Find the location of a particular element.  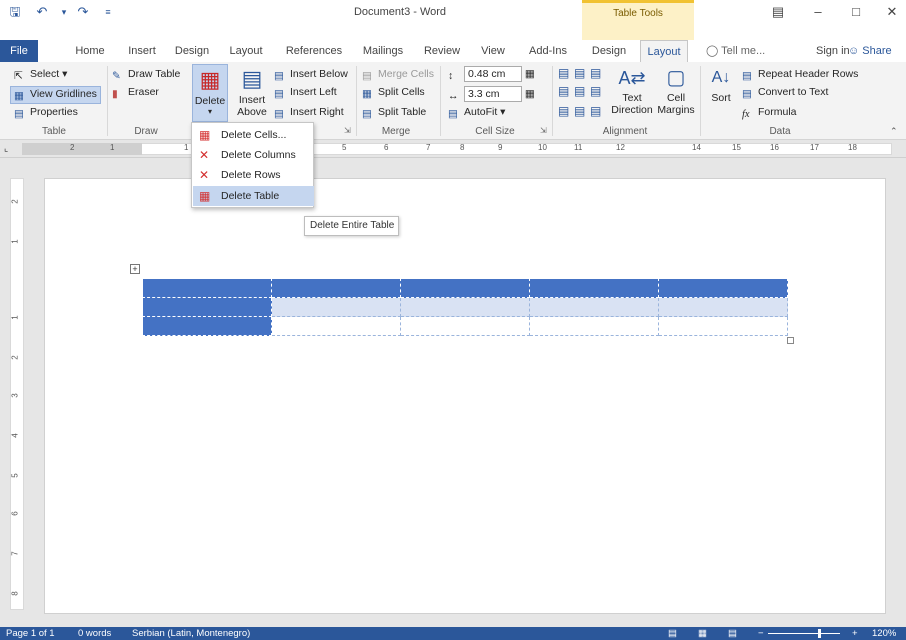

minimize-icon: – is located at coordinates (818, 12).